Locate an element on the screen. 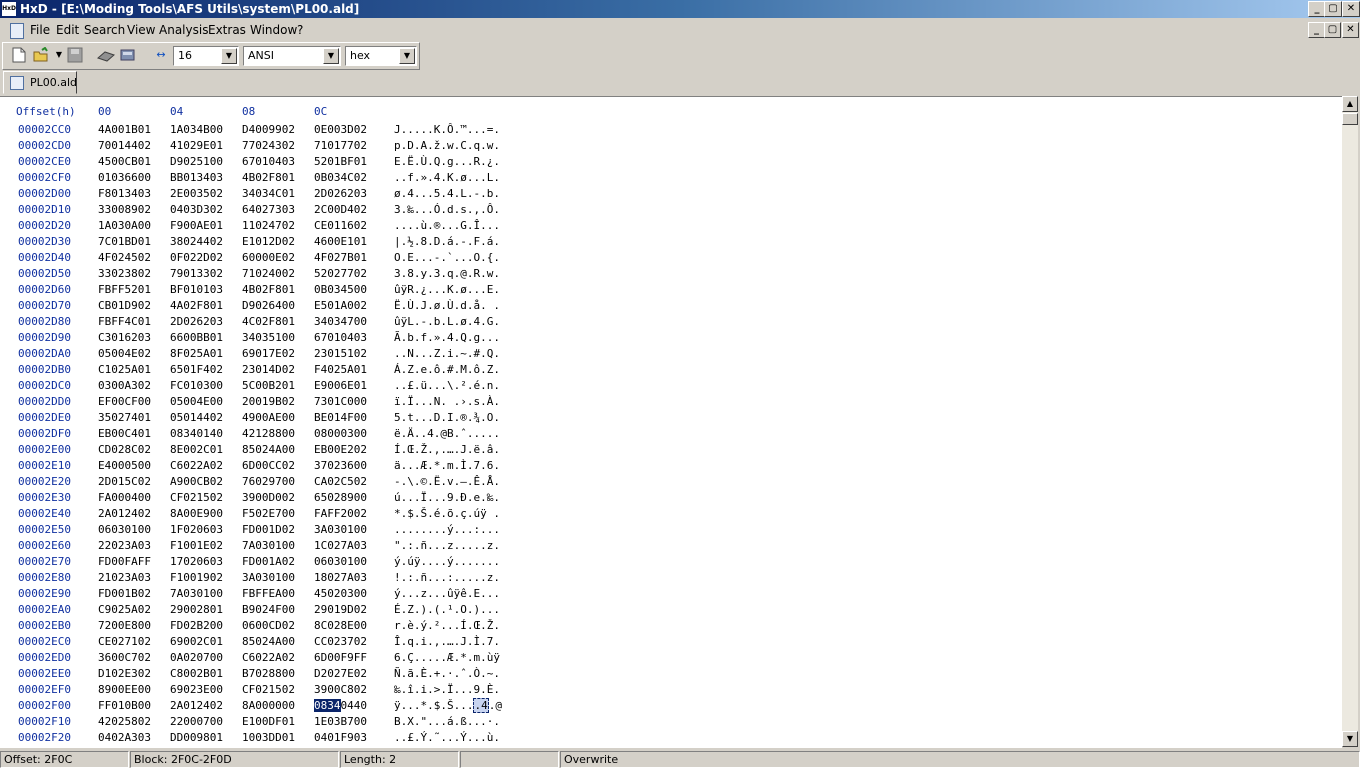  hex-group: 08340140 is located at coordinates (196, 433).